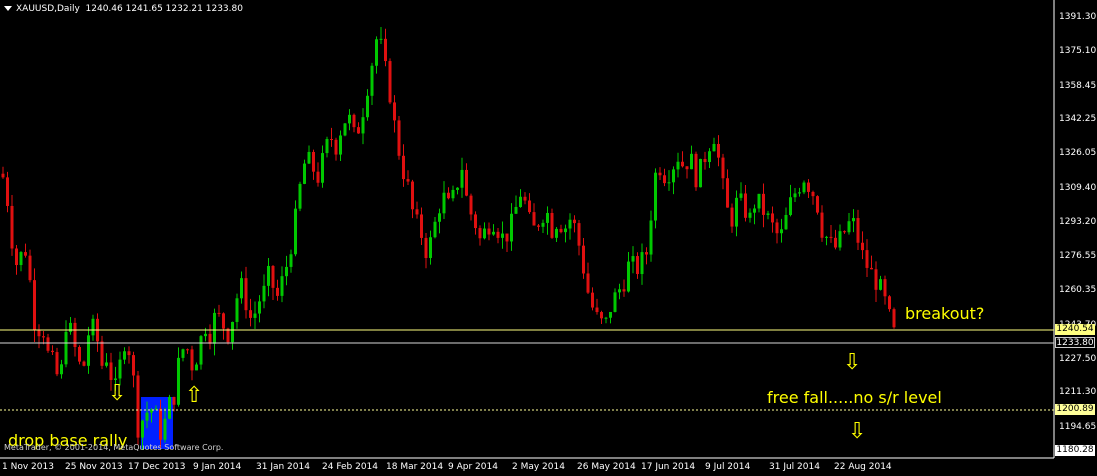 This screenshot has height=476, width=1097. I want to click on free-fall-annotation: free fall.....no s/r level, so click(854, 397).